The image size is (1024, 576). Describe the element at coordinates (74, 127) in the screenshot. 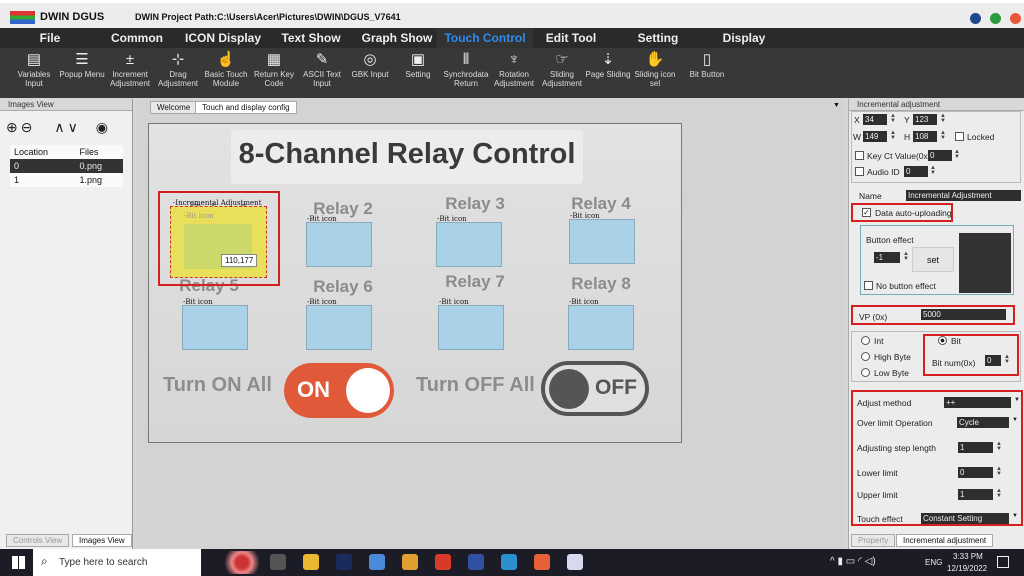

I see `move-down-icon: ∨` at that location.